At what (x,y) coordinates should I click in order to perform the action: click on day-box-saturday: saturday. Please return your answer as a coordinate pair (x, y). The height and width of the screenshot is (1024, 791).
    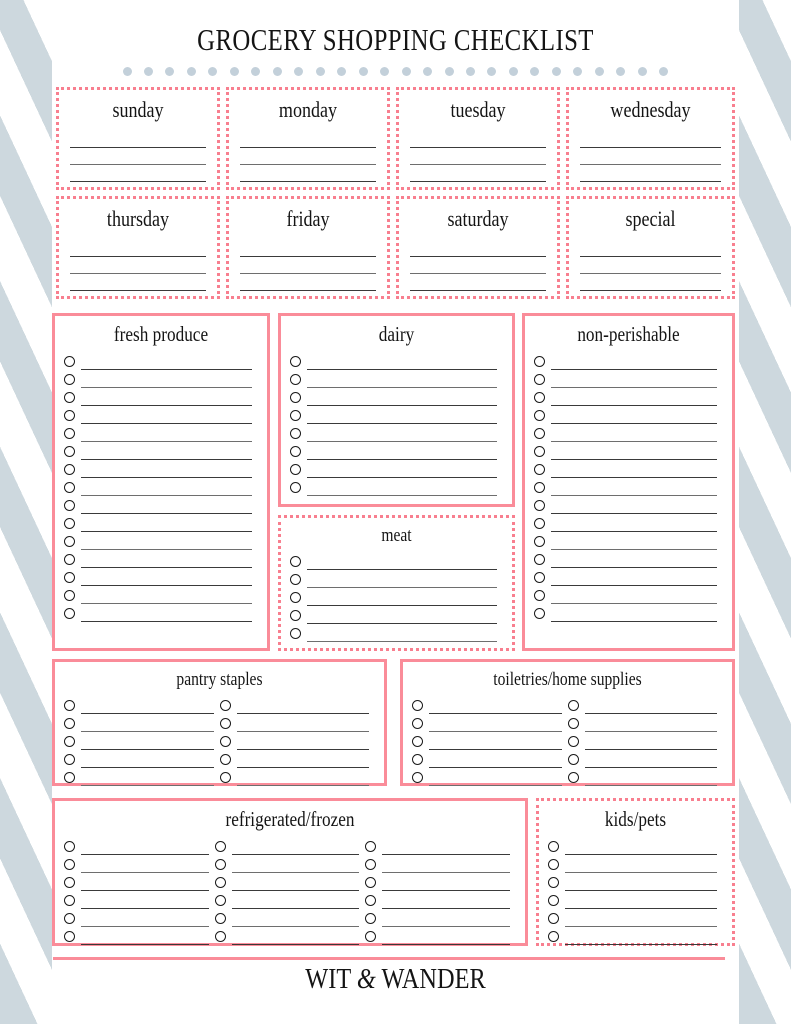
    Looking at the image, I should click on (478, 247).